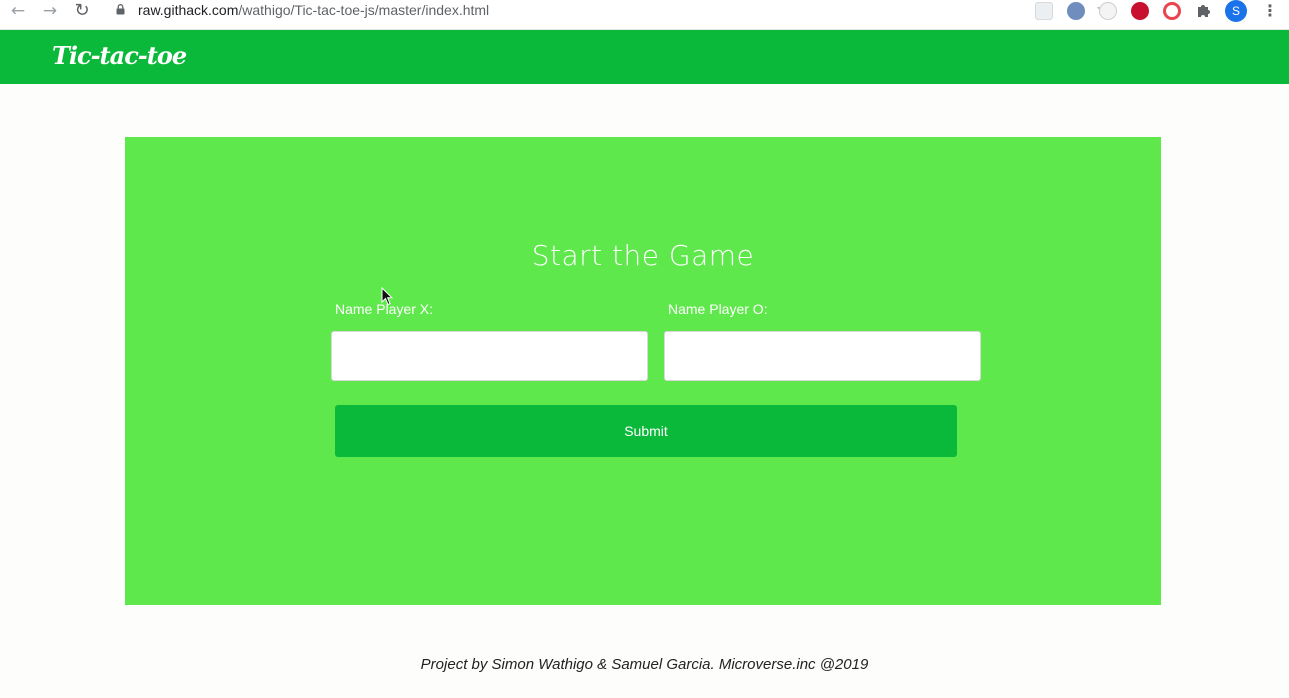 The image size is (1289, 698). What do you see at coordinates (718, 309) in the screenshot?
I see `player-o-label: Name Player O:` at bounding box center [718, 309].